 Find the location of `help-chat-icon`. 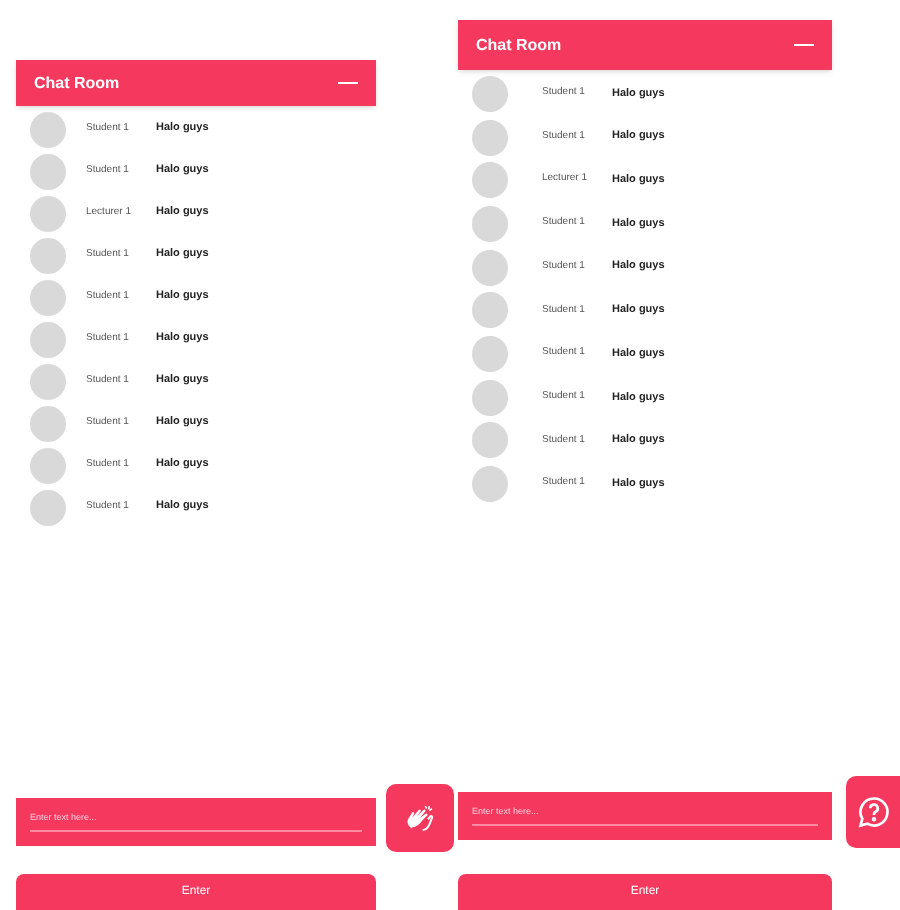

help-chat-icon is located at coordinates (873, 812).